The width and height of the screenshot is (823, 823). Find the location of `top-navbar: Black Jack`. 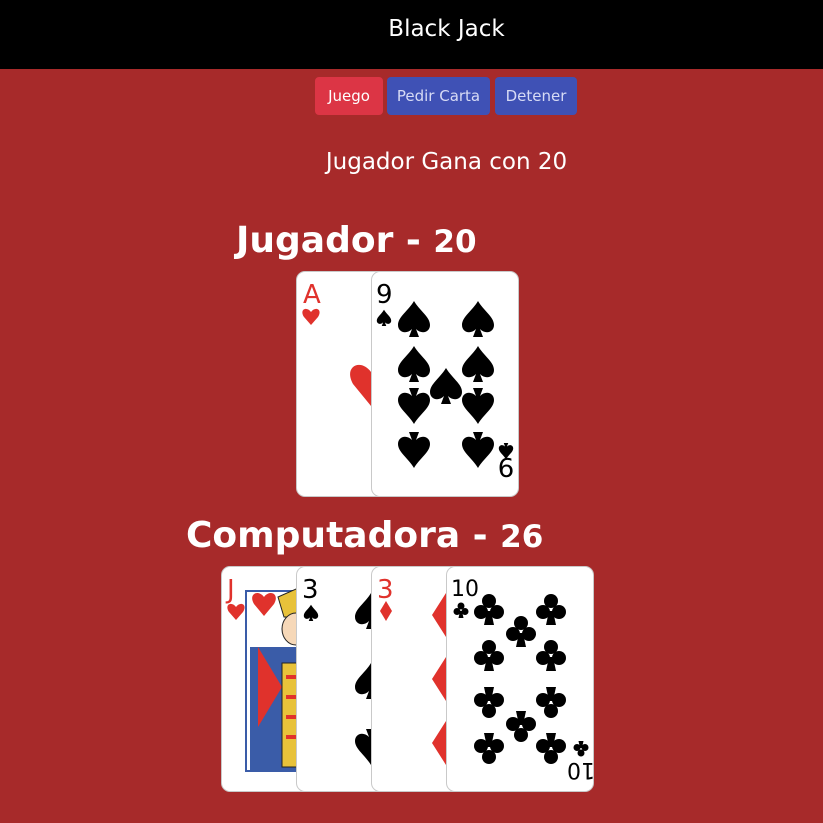

top-navbar: Black Jack is located at coordinates (411, 34).